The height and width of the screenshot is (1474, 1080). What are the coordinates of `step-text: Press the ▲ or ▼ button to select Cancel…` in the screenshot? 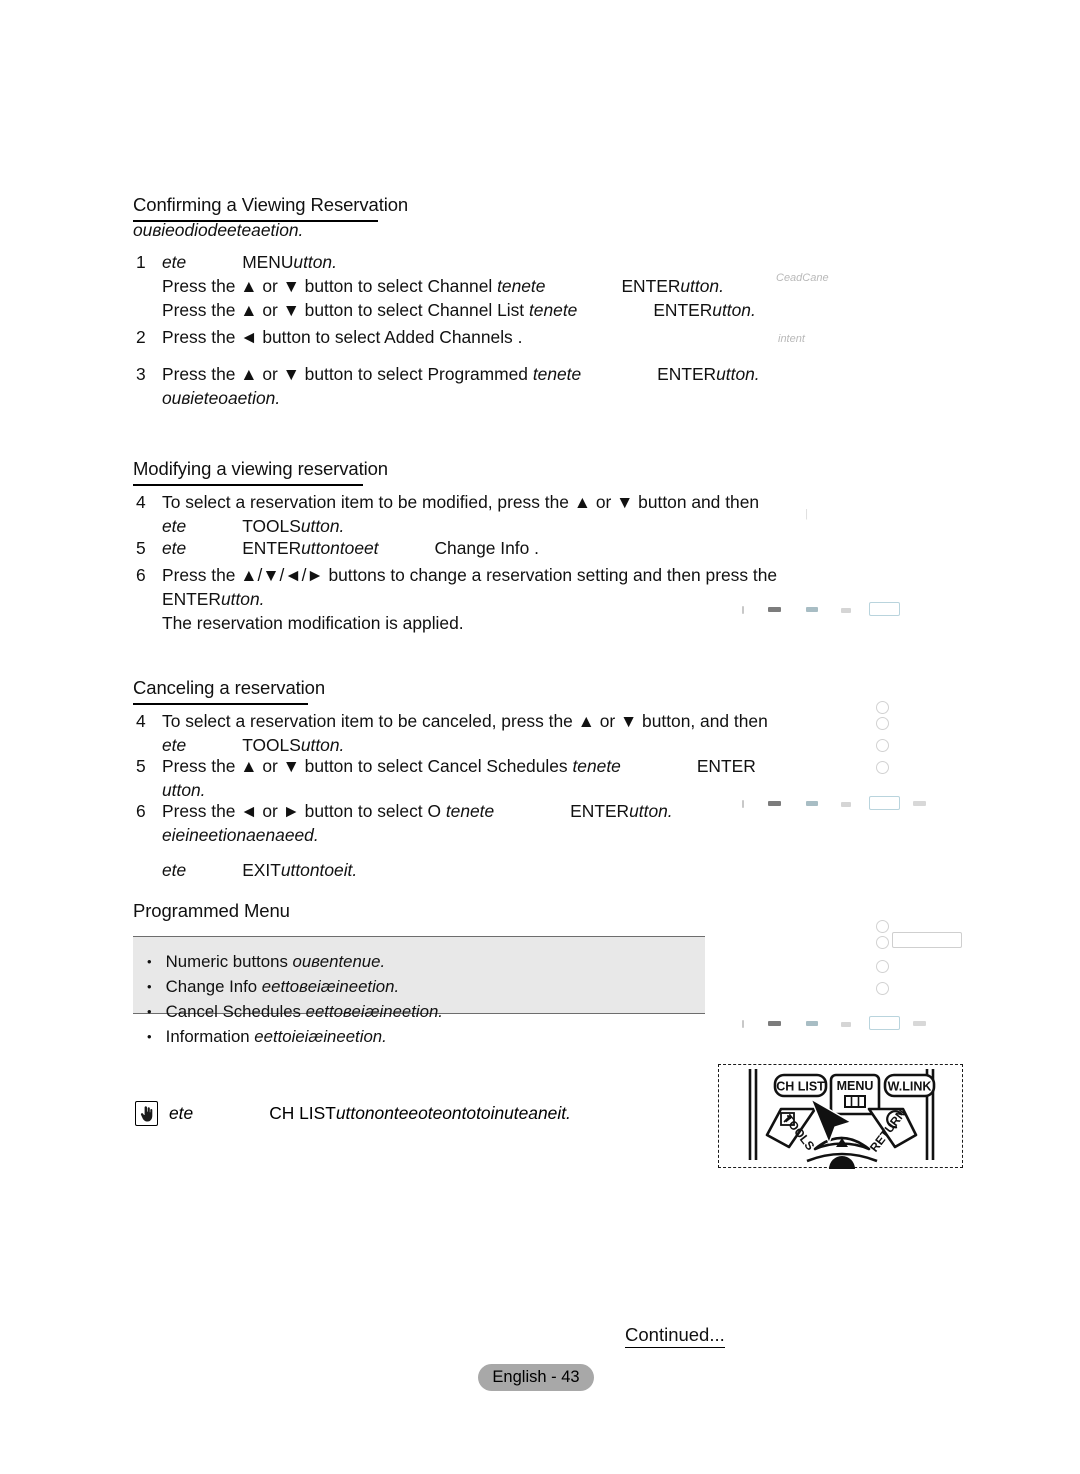 It's located at (367, 766).